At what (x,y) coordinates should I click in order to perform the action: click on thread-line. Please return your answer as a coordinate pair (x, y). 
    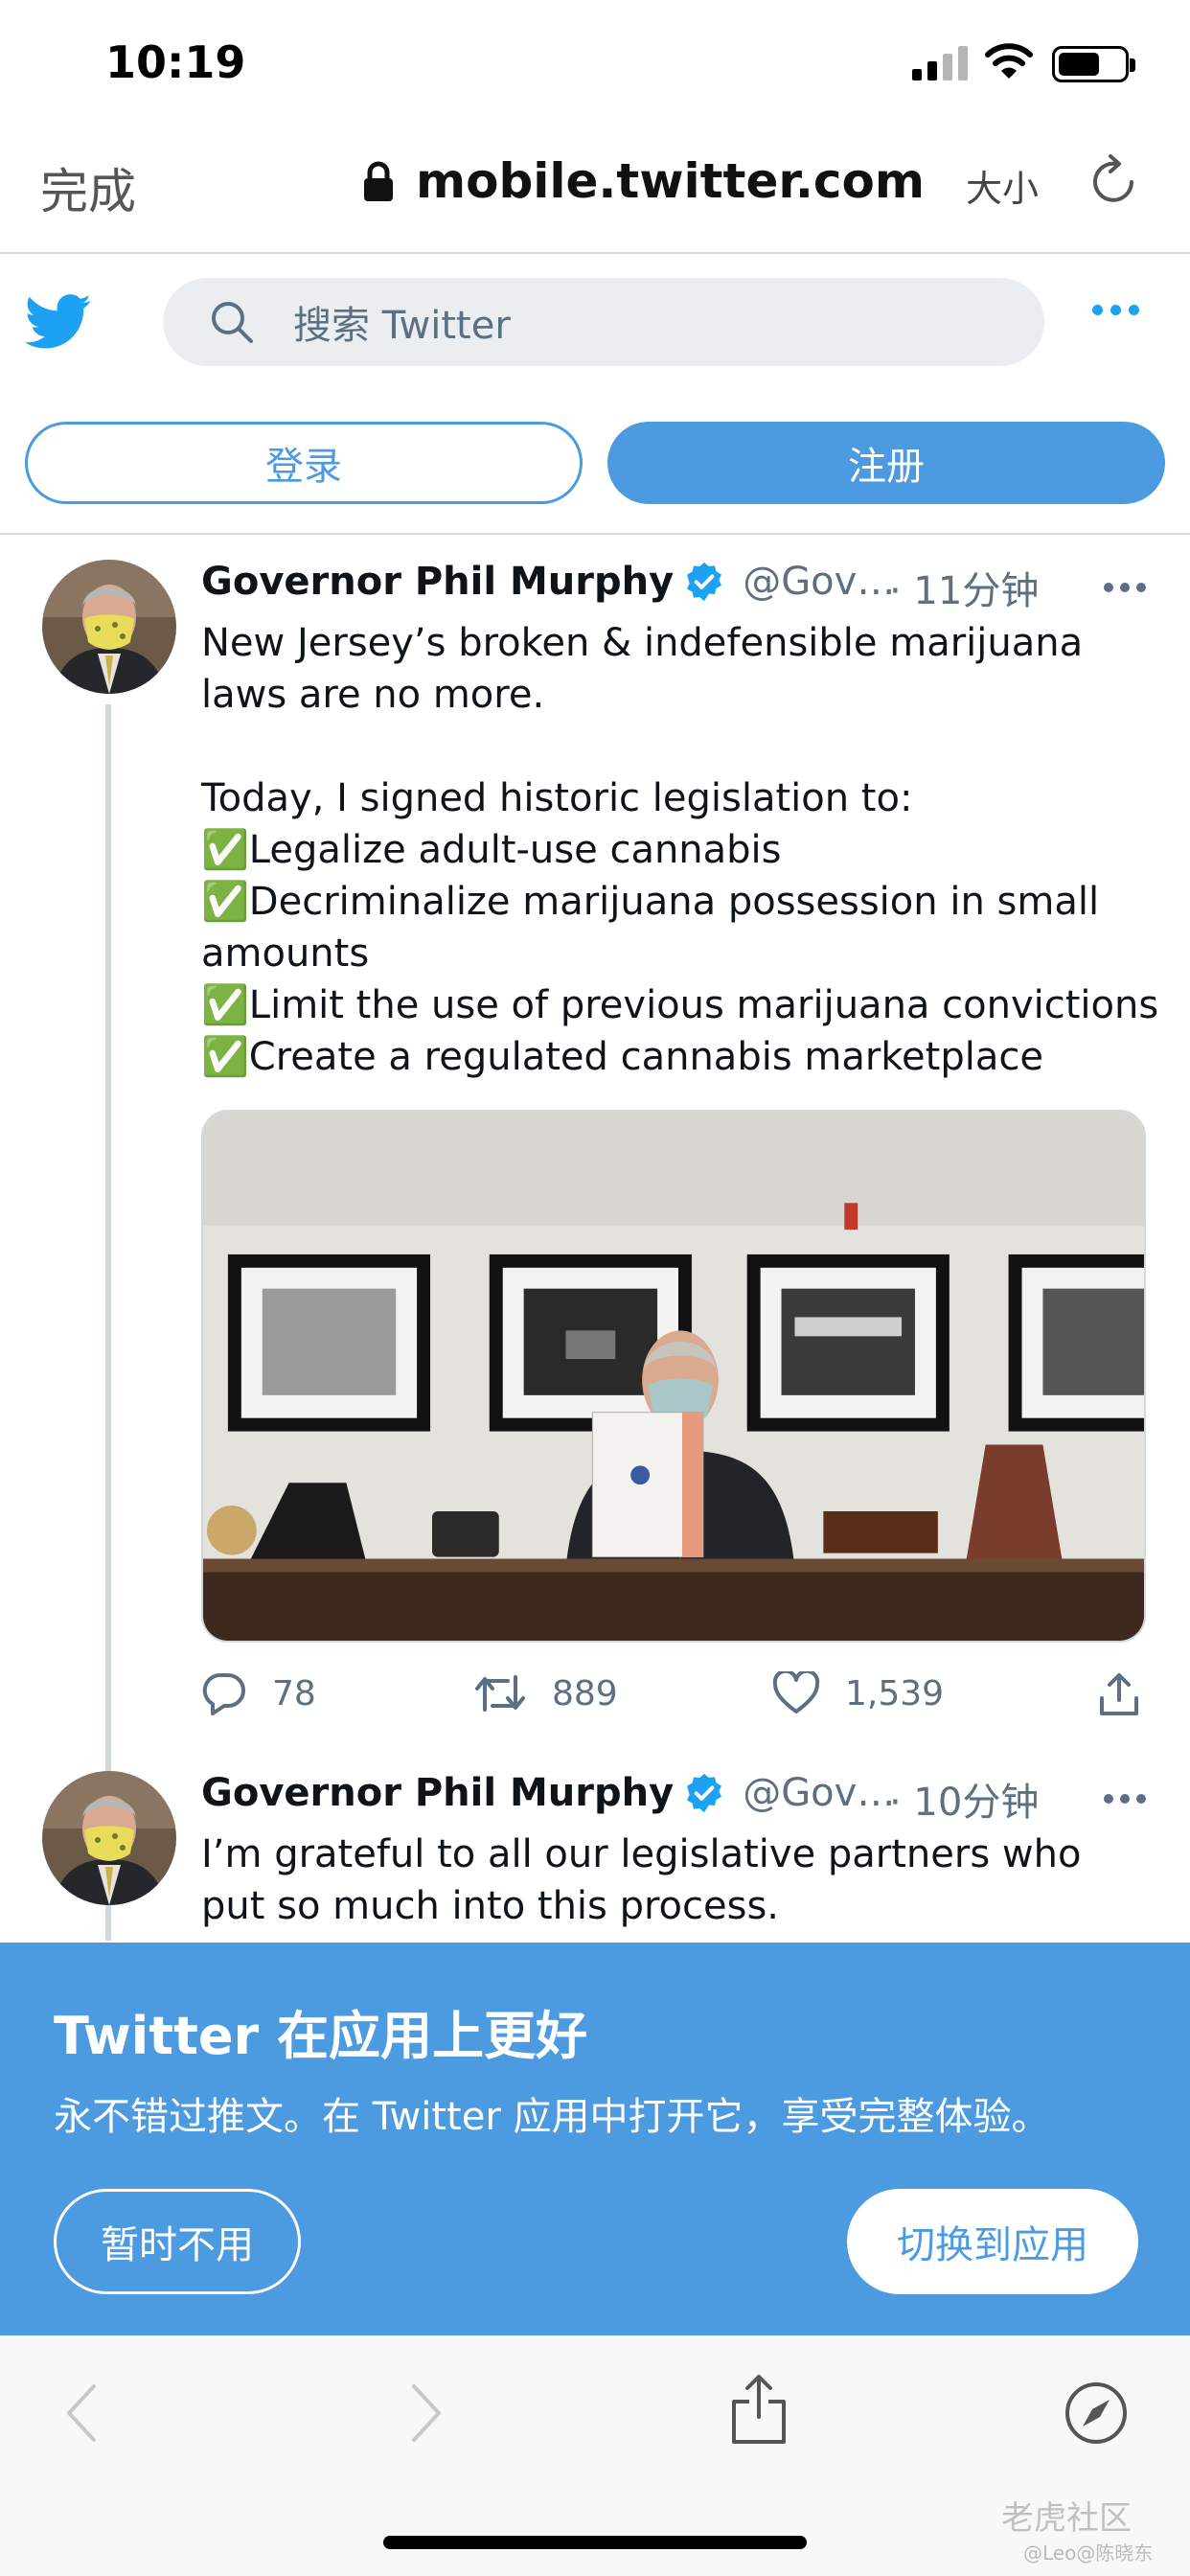
    Looking at the image, I should click on (108, 1322).